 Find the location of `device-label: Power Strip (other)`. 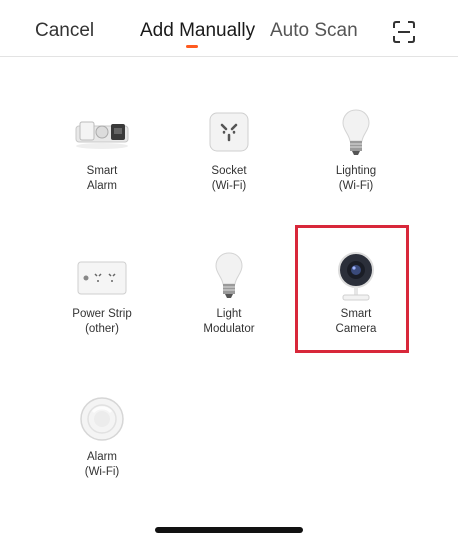

device-label: Power Strip (other) is located at coordinates (102, 321).